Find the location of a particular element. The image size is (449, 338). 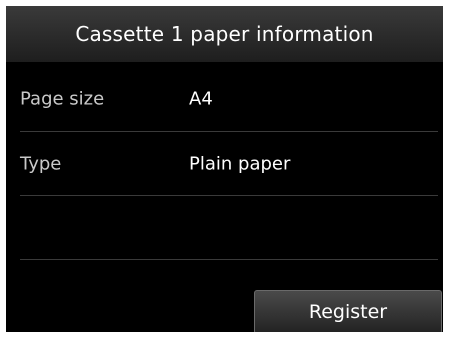

type-value: Plain paper is located at coordinates (240, 163).